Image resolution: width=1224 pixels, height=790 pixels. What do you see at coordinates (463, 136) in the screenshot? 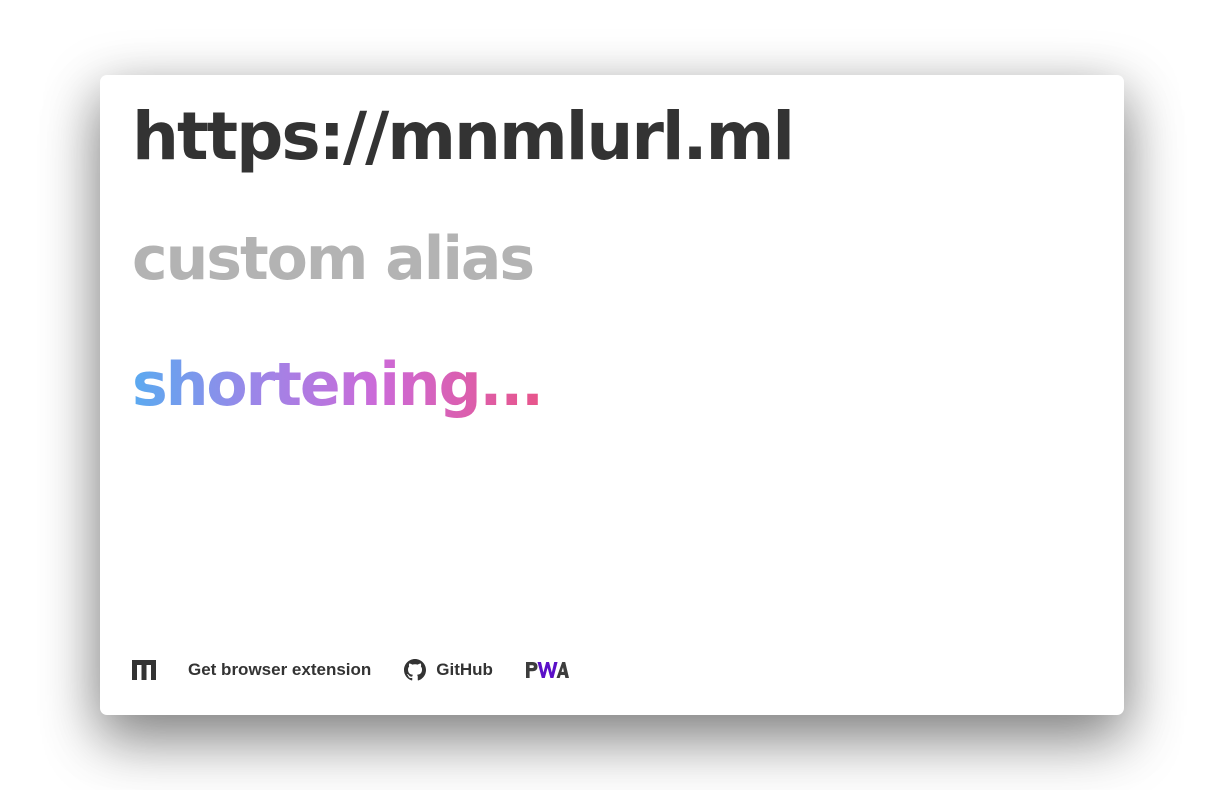
I see `site-url-title: https://mnmlurl.ml` at bounding box center [463, 136].